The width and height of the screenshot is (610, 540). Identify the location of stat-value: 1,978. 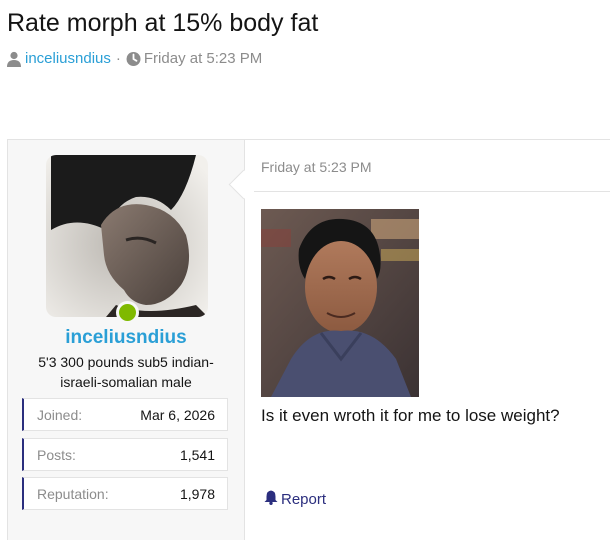
(197, 493).